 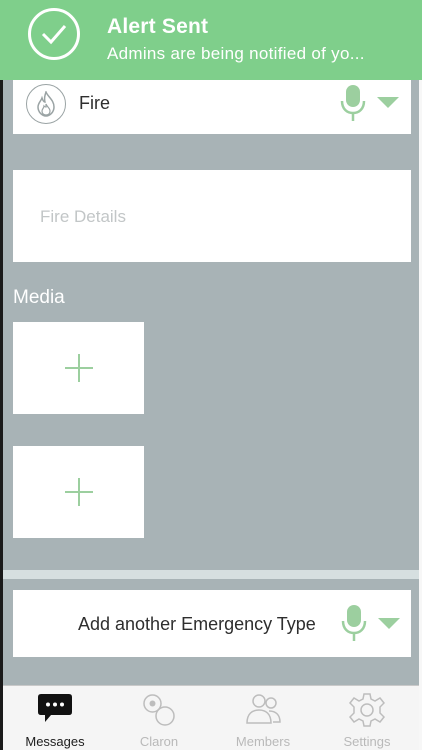 What do you see at coordinates (212, 216) in the screenshot?
I see `details-field: Fire Details` at bounding box center [212, 216].